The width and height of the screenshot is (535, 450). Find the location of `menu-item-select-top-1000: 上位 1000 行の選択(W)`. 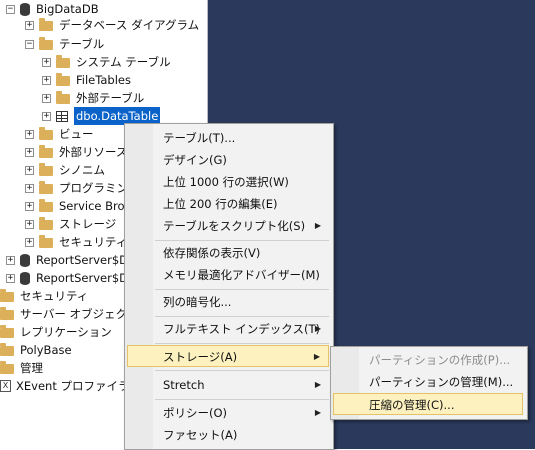

menu-item-select-top-1000: 上位 1000 行の選択(W) is located at coordinates (228, 182).